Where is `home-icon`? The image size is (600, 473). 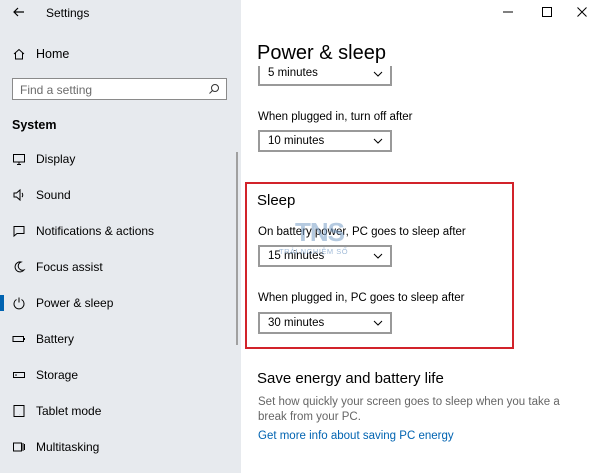
home-icon is located at coordinates (19, 54).